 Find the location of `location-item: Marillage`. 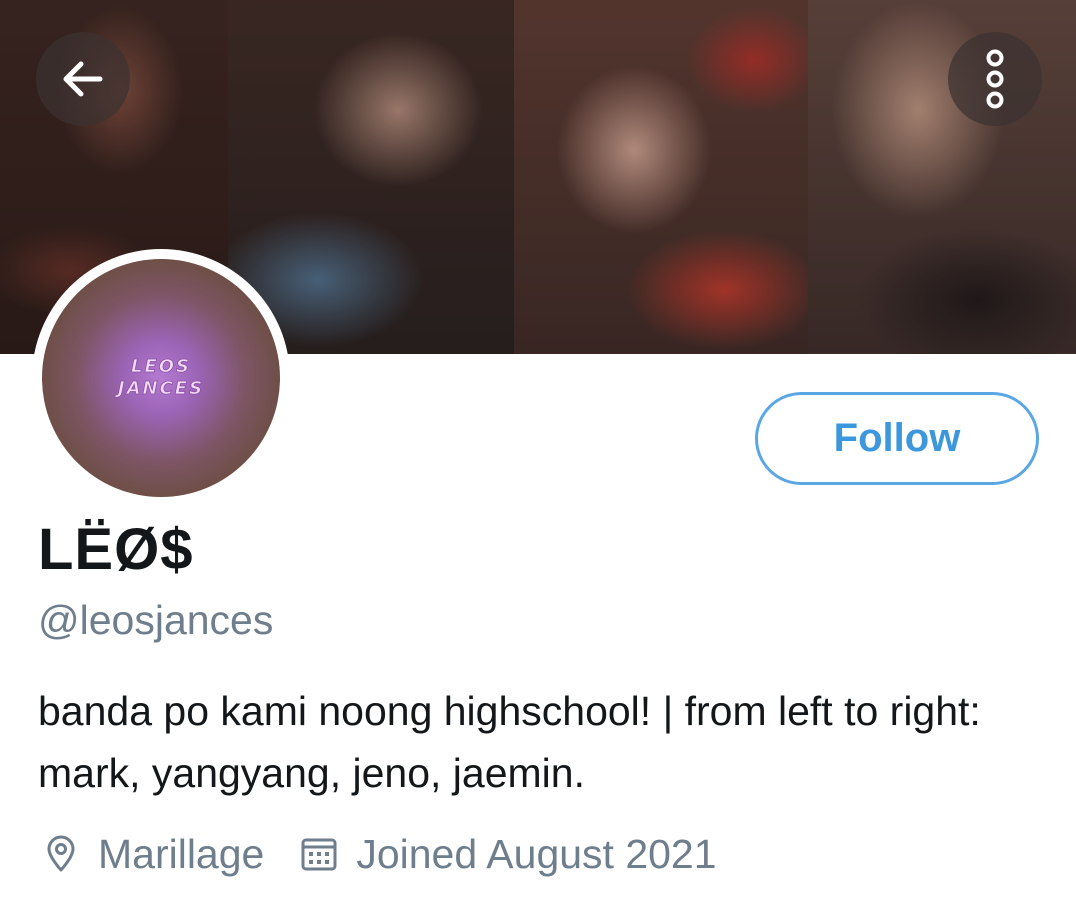

location-item: Marillage is located at coordinates (153, 854).